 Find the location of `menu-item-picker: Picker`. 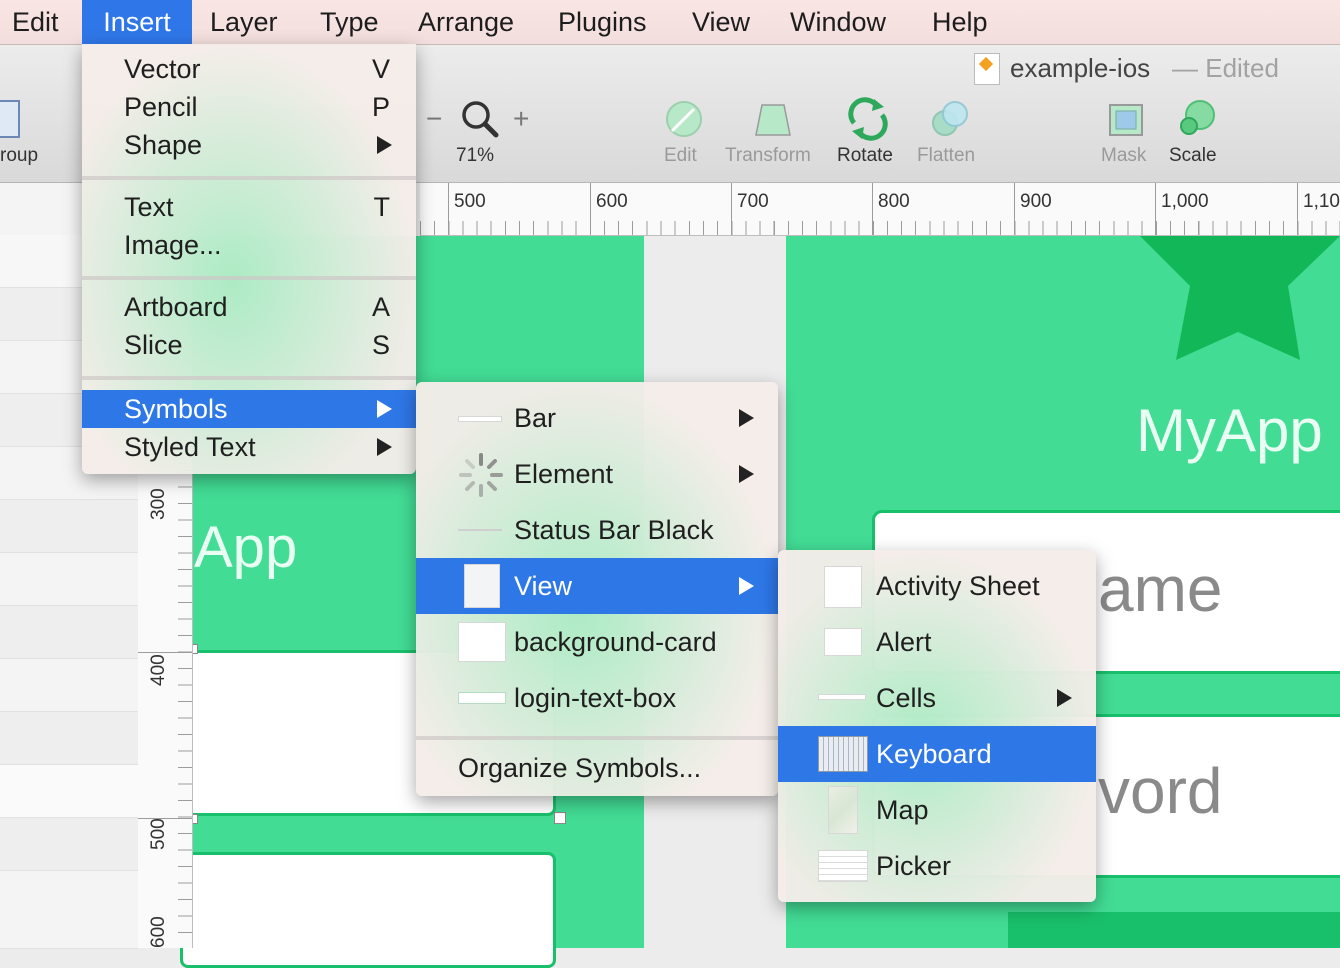

menu-item-picker: Picker is located at coordinates (937, 866).